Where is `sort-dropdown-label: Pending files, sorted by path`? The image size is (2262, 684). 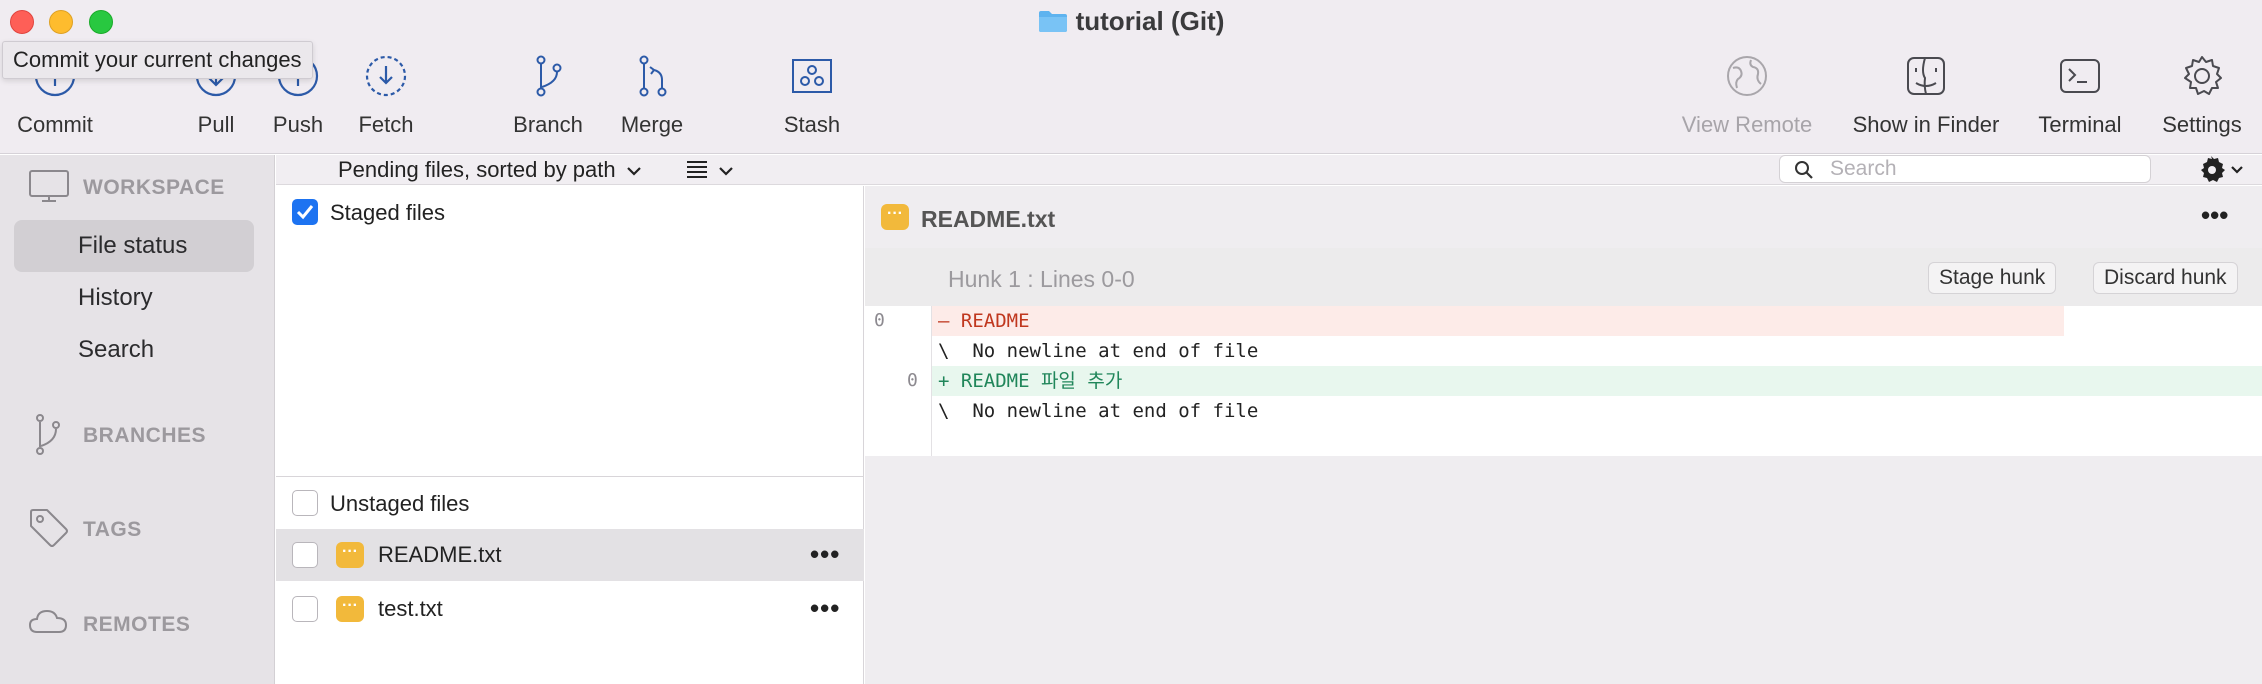 sort-dropdown-label: Pending files, sorted by path is located at coordinates (477, 169).